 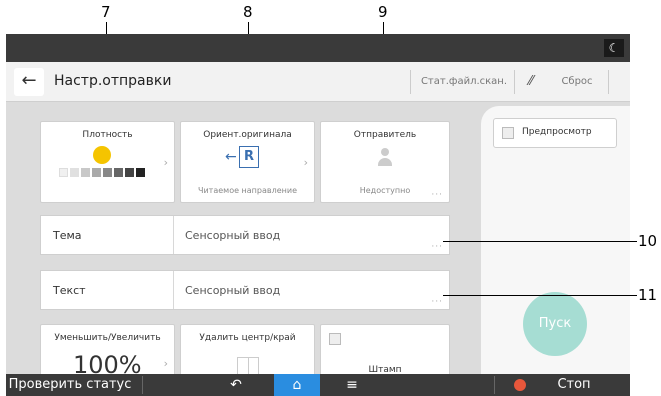 What do you see at coordinates (385, 190) in the screenshot?
I see `sender-value: Недоступно` at bounding box center [385, 190].